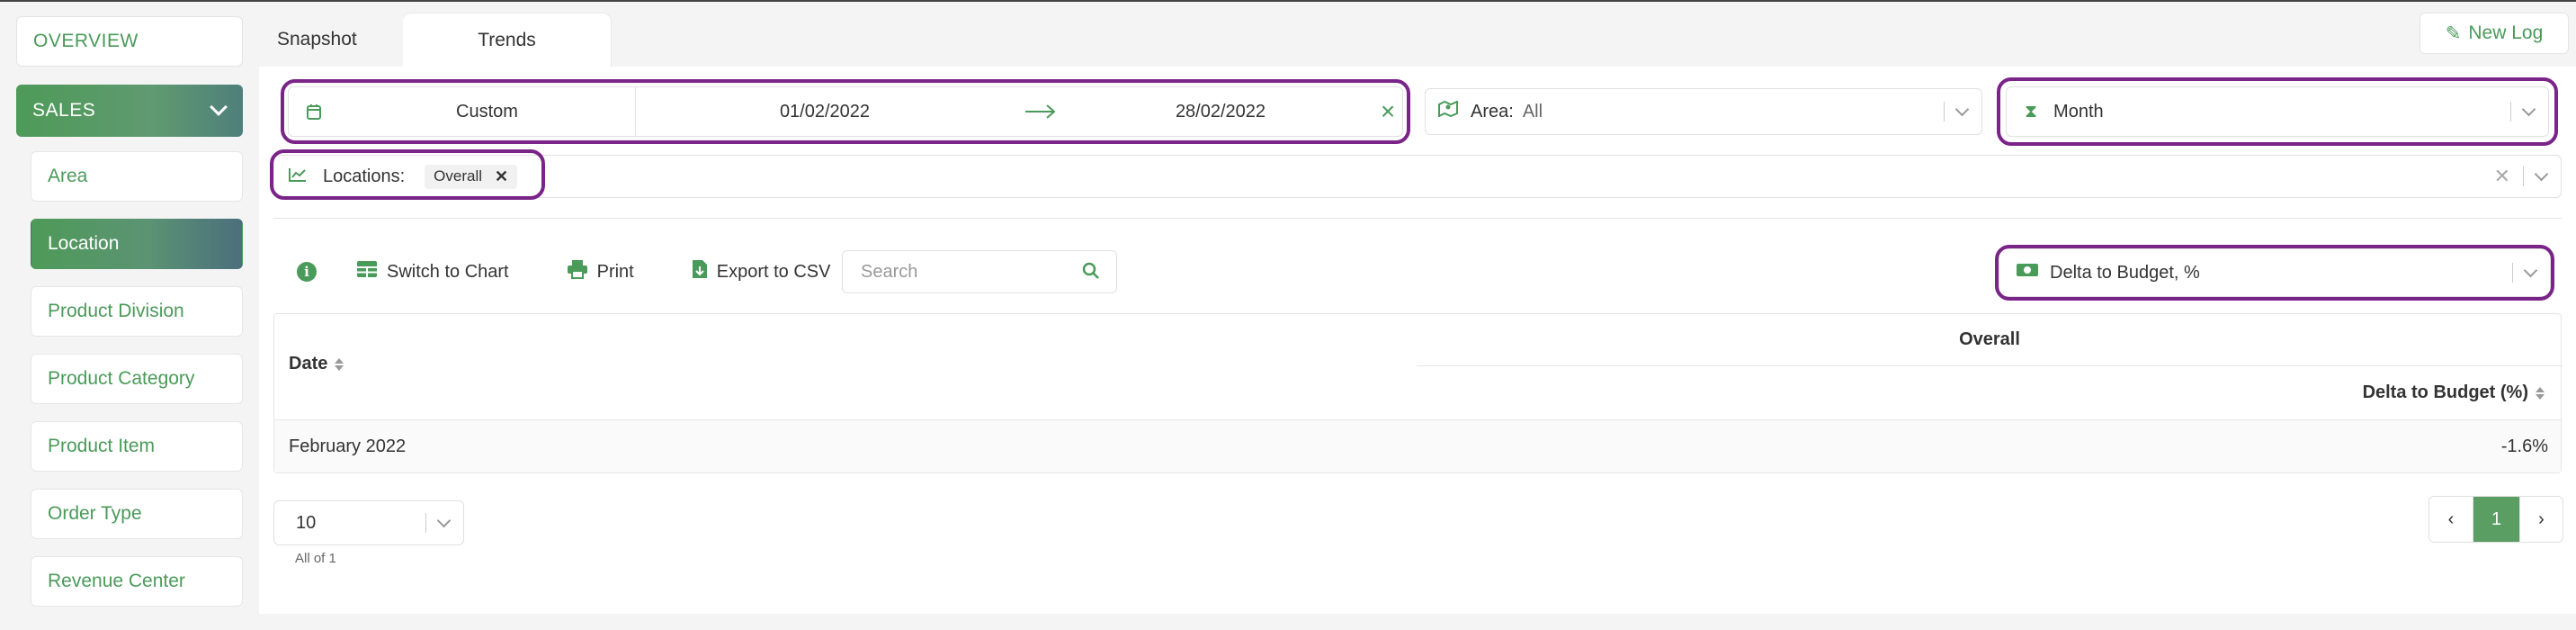 Image resolution: width=2576 pixels, height=630 pixels. What do you see at coordinates (307, 272) in the screenshot?
I see `info-icon: i` at bounding box center [307, 272].